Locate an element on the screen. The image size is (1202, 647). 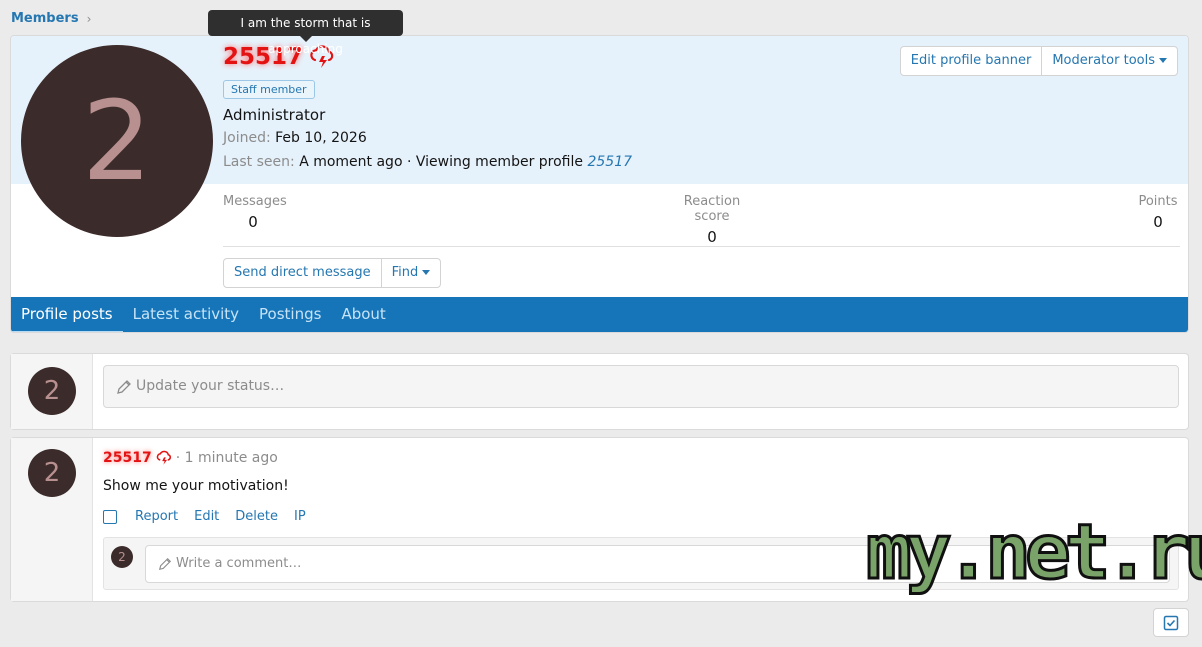
checkbox-checked-icon is located at coordinates (1171, 622).